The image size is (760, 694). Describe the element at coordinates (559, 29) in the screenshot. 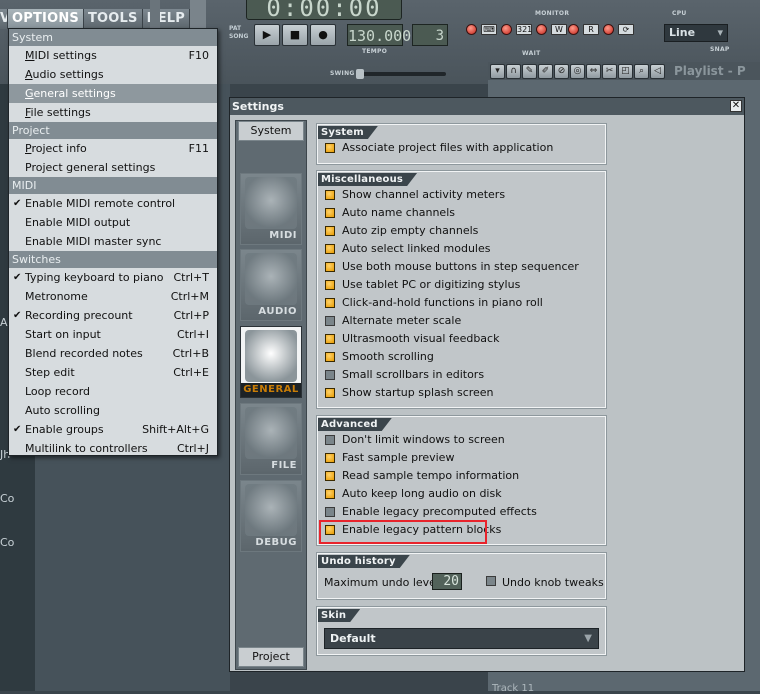

I see `wait-icon: W` at that location.